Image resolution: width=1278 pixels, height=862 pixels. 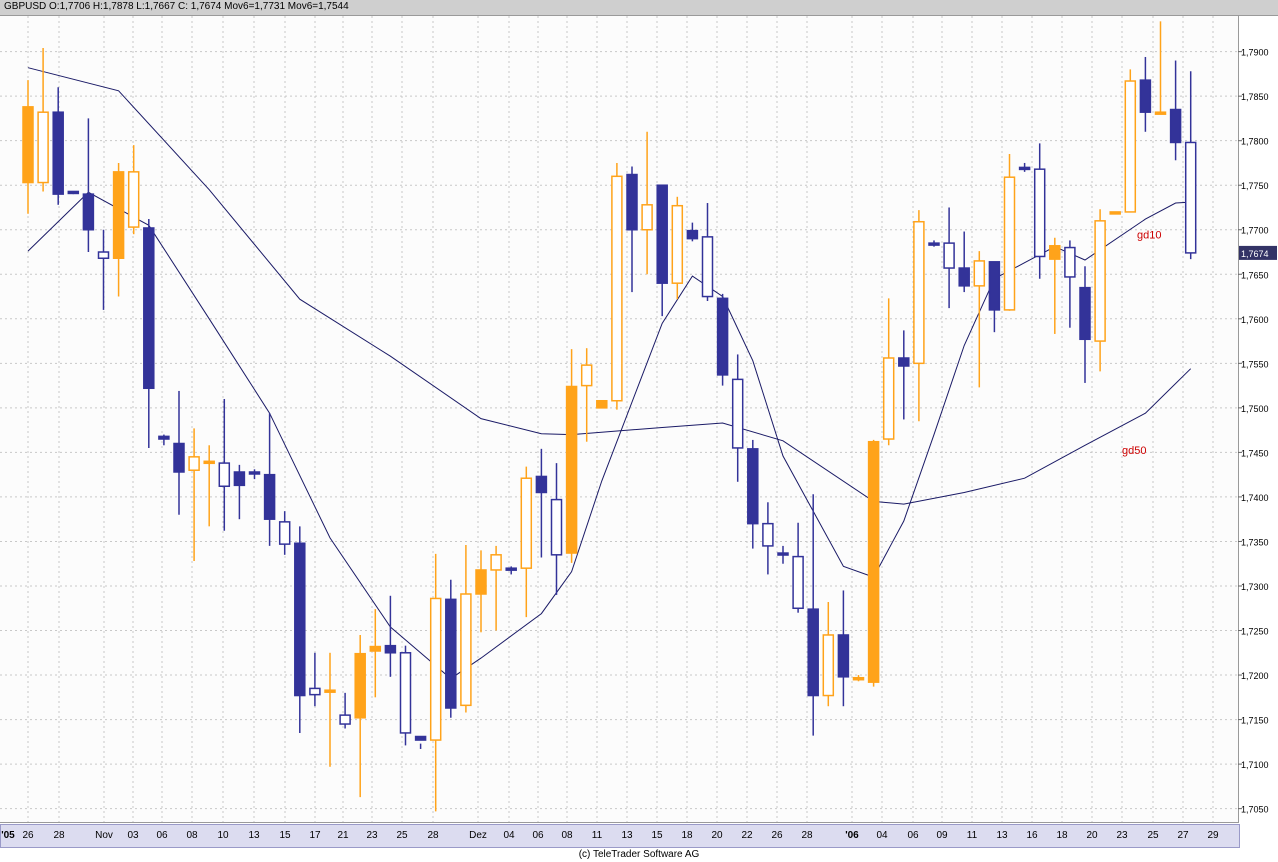 What do you see at coordinates (1255, 409) in the screenshot?
I see `price-tick-label: 1,7500` at bounding box center [1255, 409].